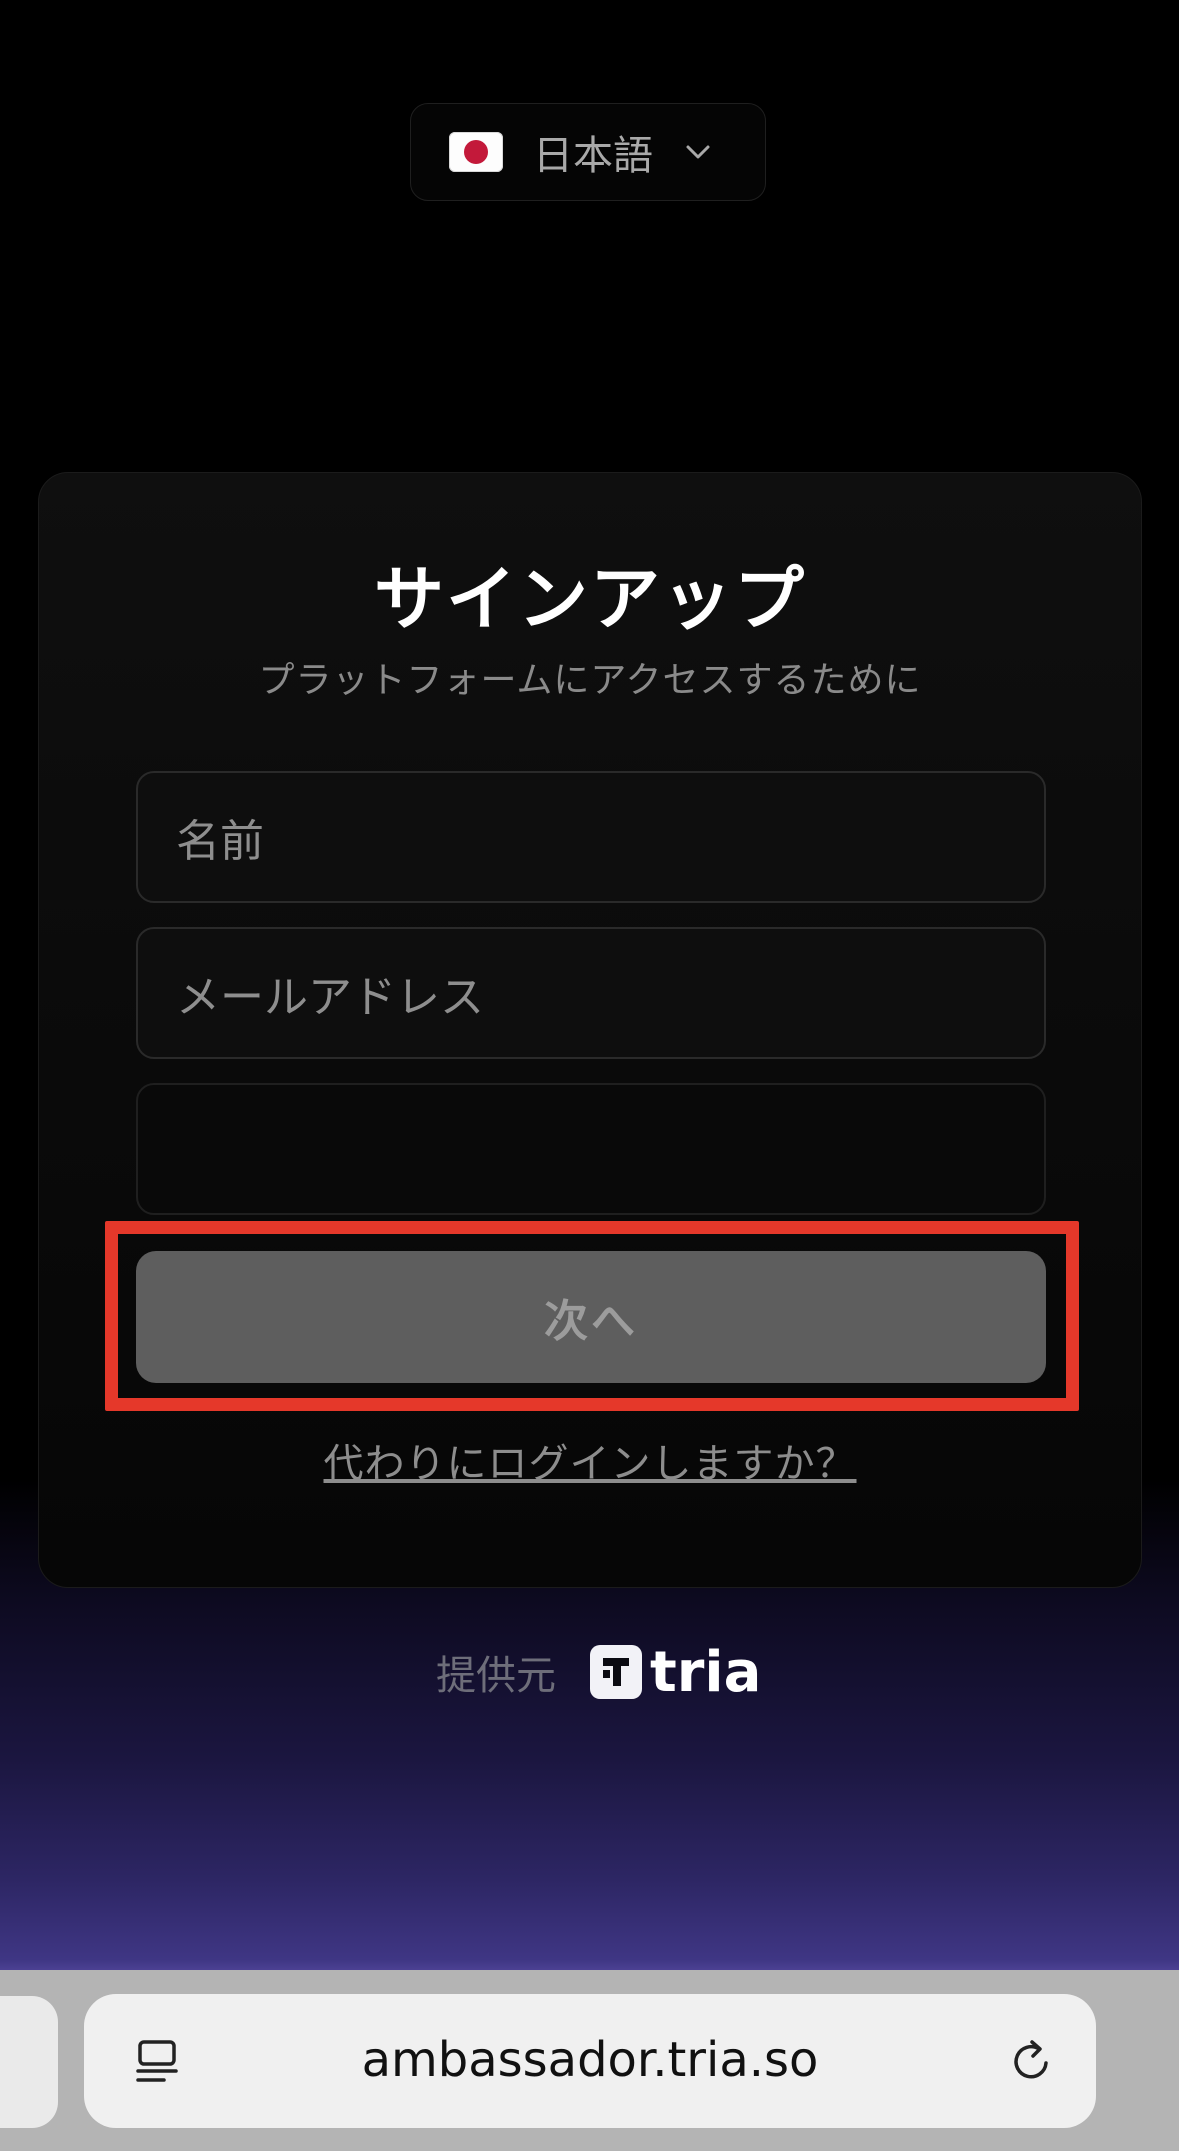 Image resolution: width=1179 pixels, height=2151 pixels. Describe the element at coordinates (591, 993) in the screenshot. I see `email-field: メールアドレス` at that location.